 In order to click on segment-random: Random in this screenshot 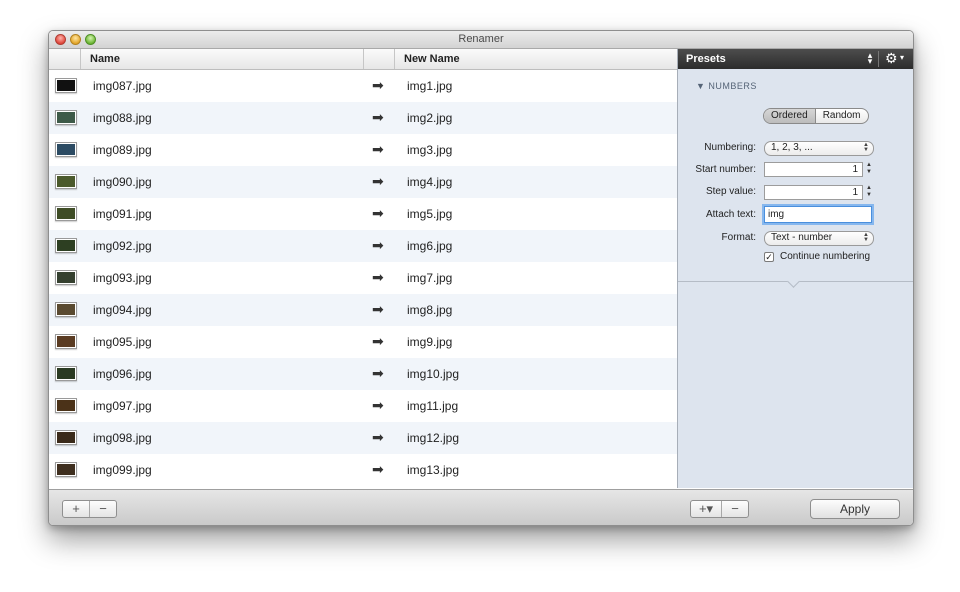, I will do `click(842, 116)`.